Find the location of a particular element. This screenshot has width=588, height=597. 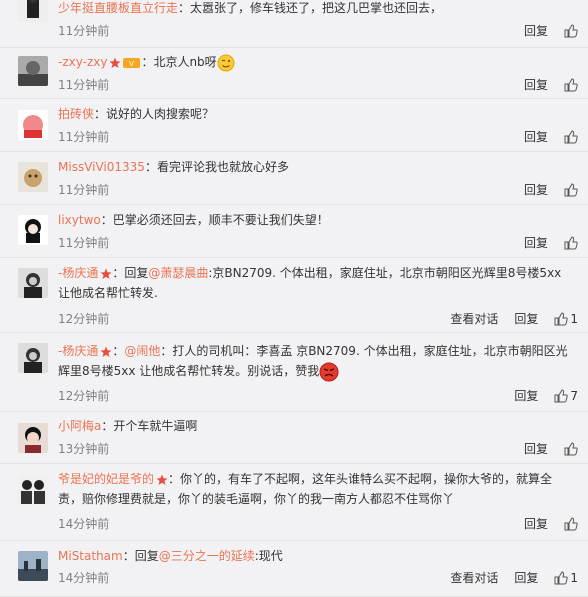

comment-item: 拍砖侠：说好的人肉搜索呢？ 11分钟前 回复 is located at coordinates (294, 125).